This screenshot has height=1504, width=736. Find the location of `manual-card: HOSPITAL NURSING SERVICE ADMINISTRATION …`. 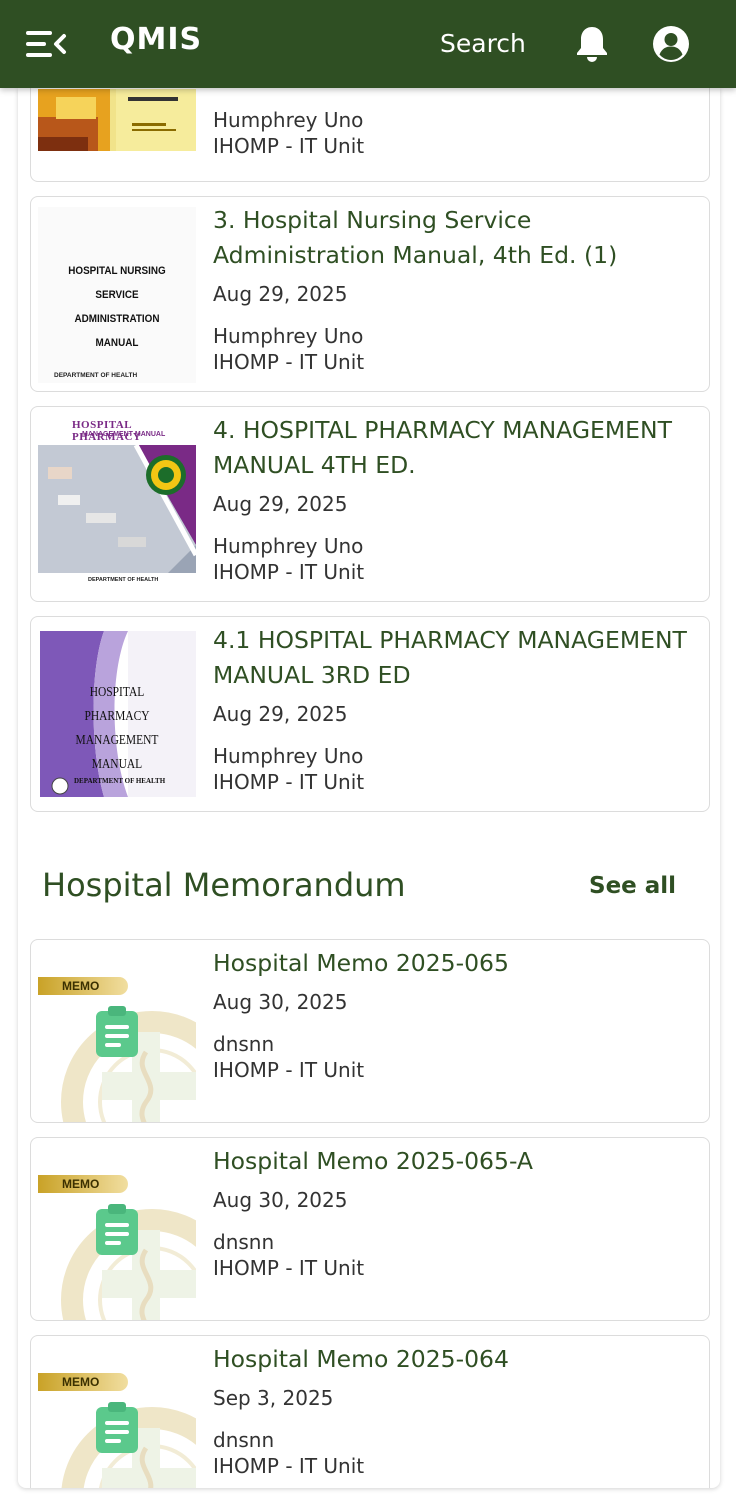

manual-card: HOSPITAL NURSING SERVICE ADMINISTRATION … is located at coordinates (370, 294).